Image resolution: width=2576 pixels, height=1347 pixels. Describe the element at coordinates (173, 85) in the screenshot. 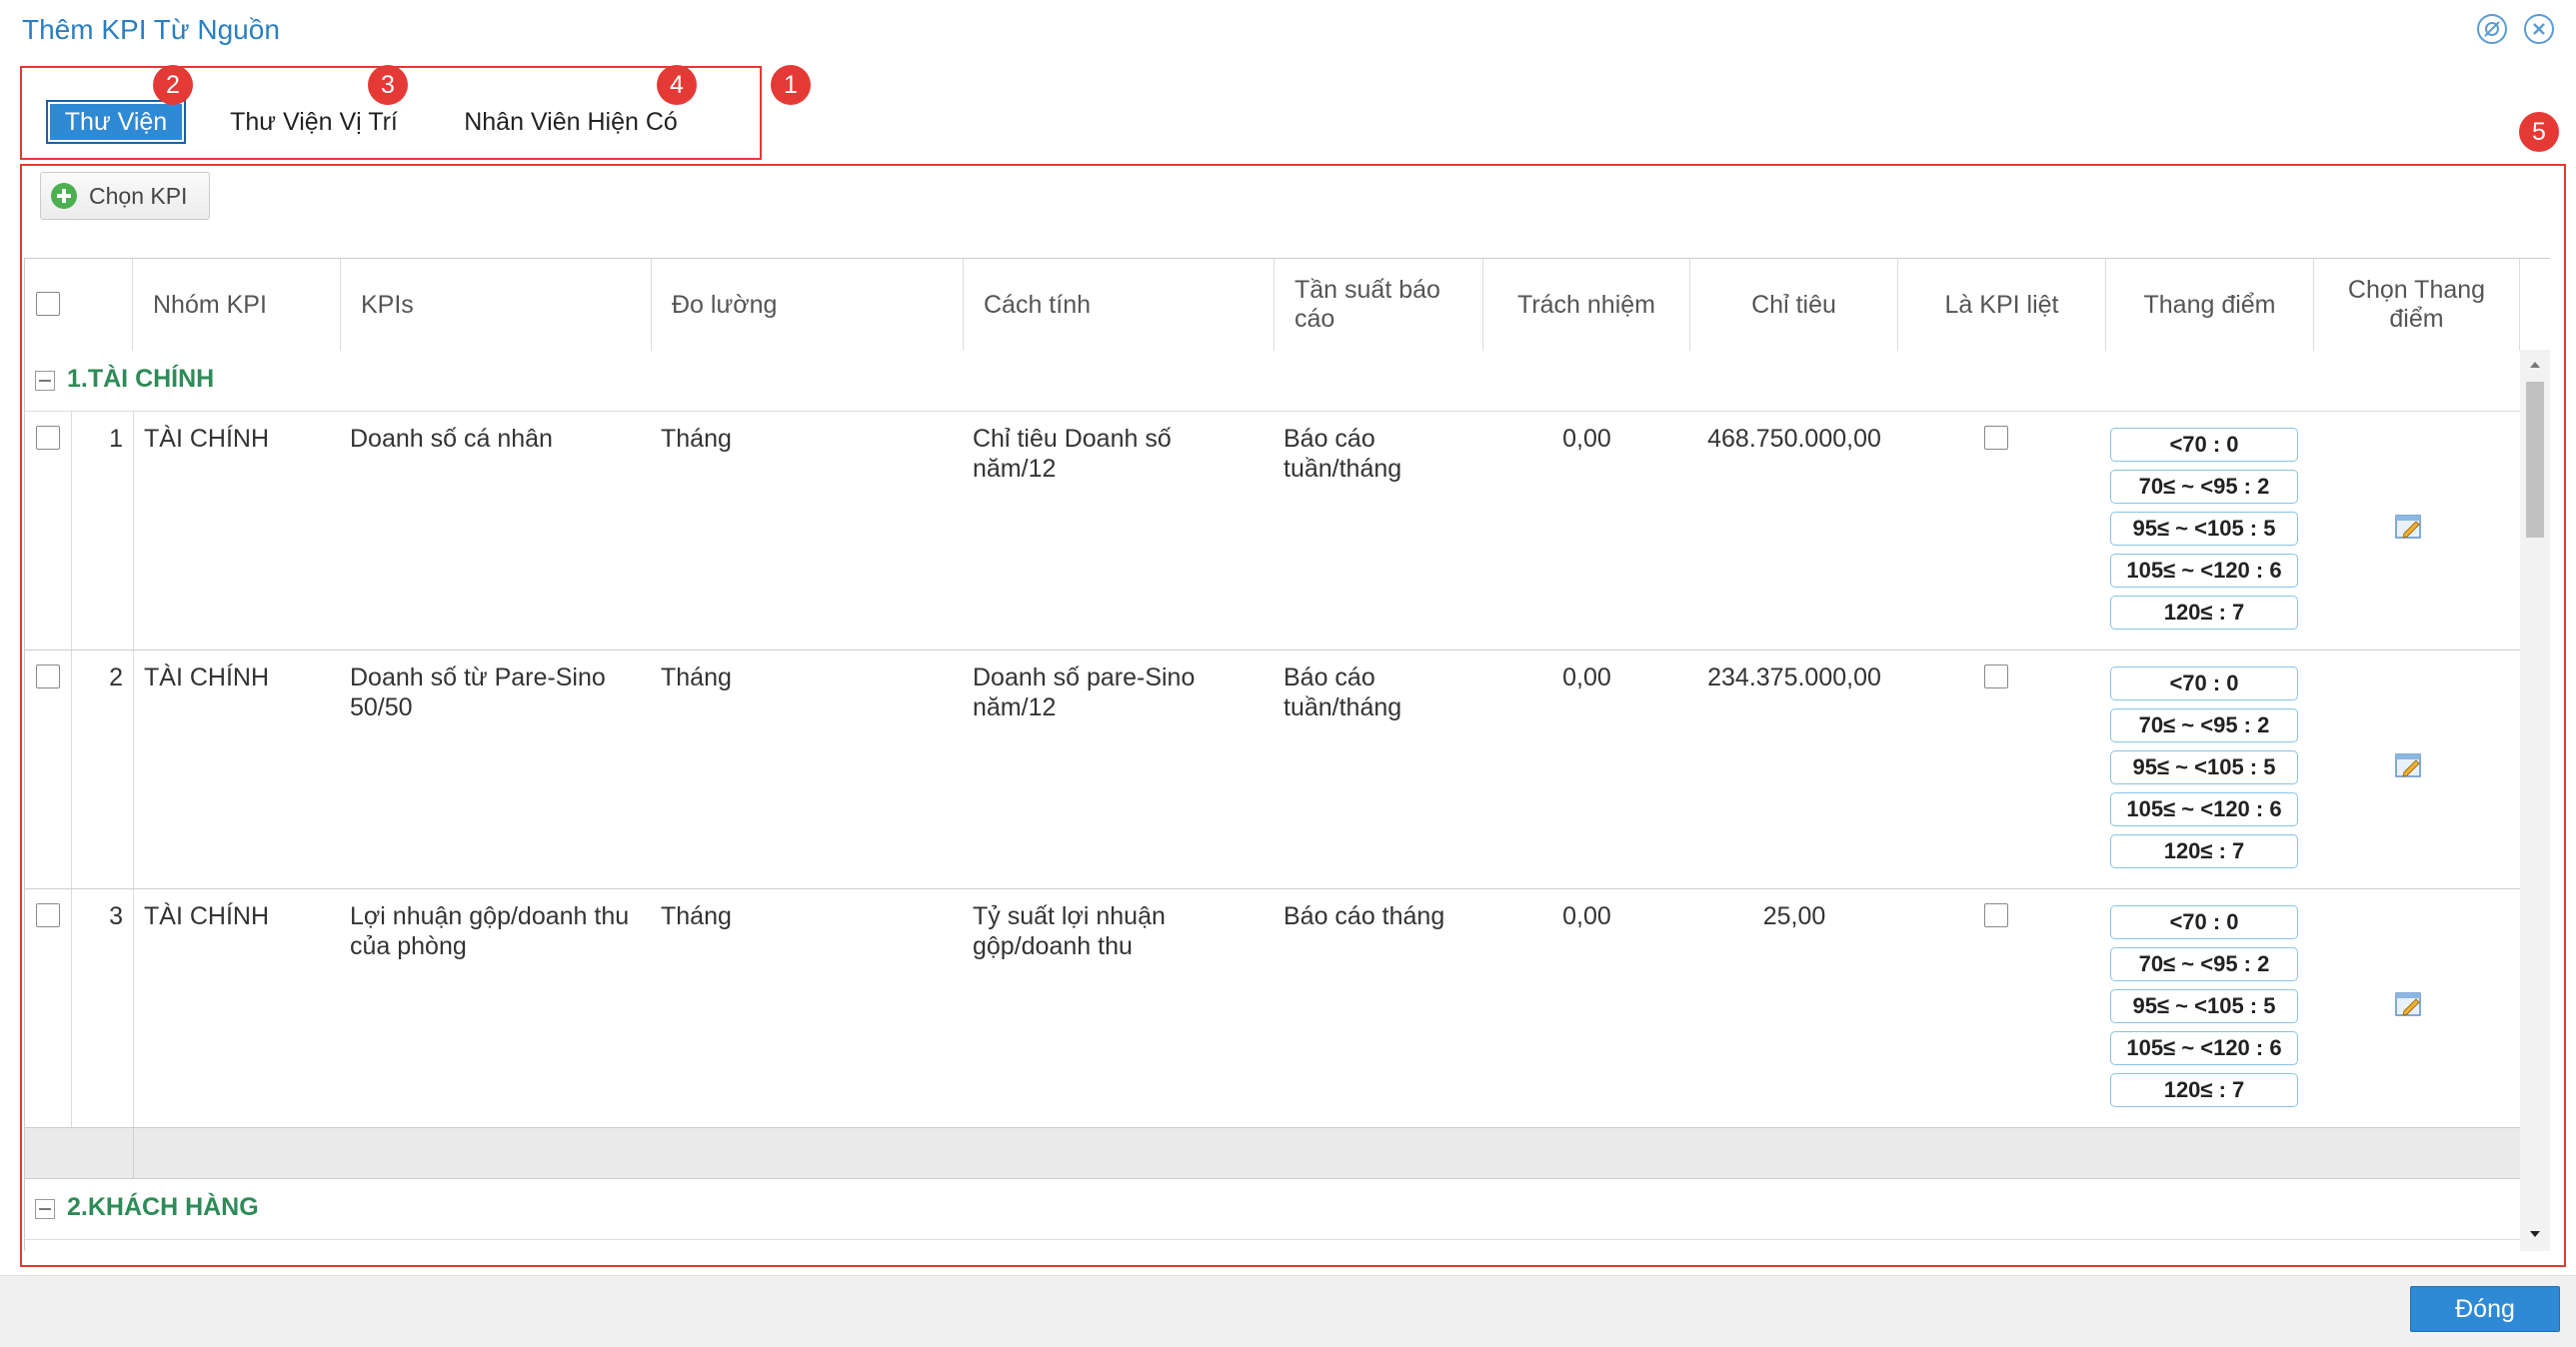

I see `annotation-badge: 2` at that location.